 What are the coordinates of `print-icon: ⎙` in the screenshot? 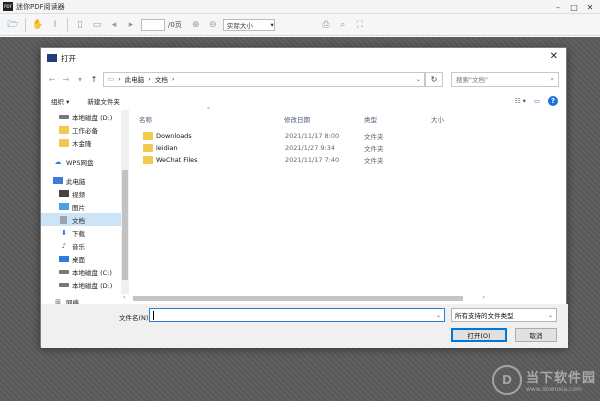 It's located at (326, 25).